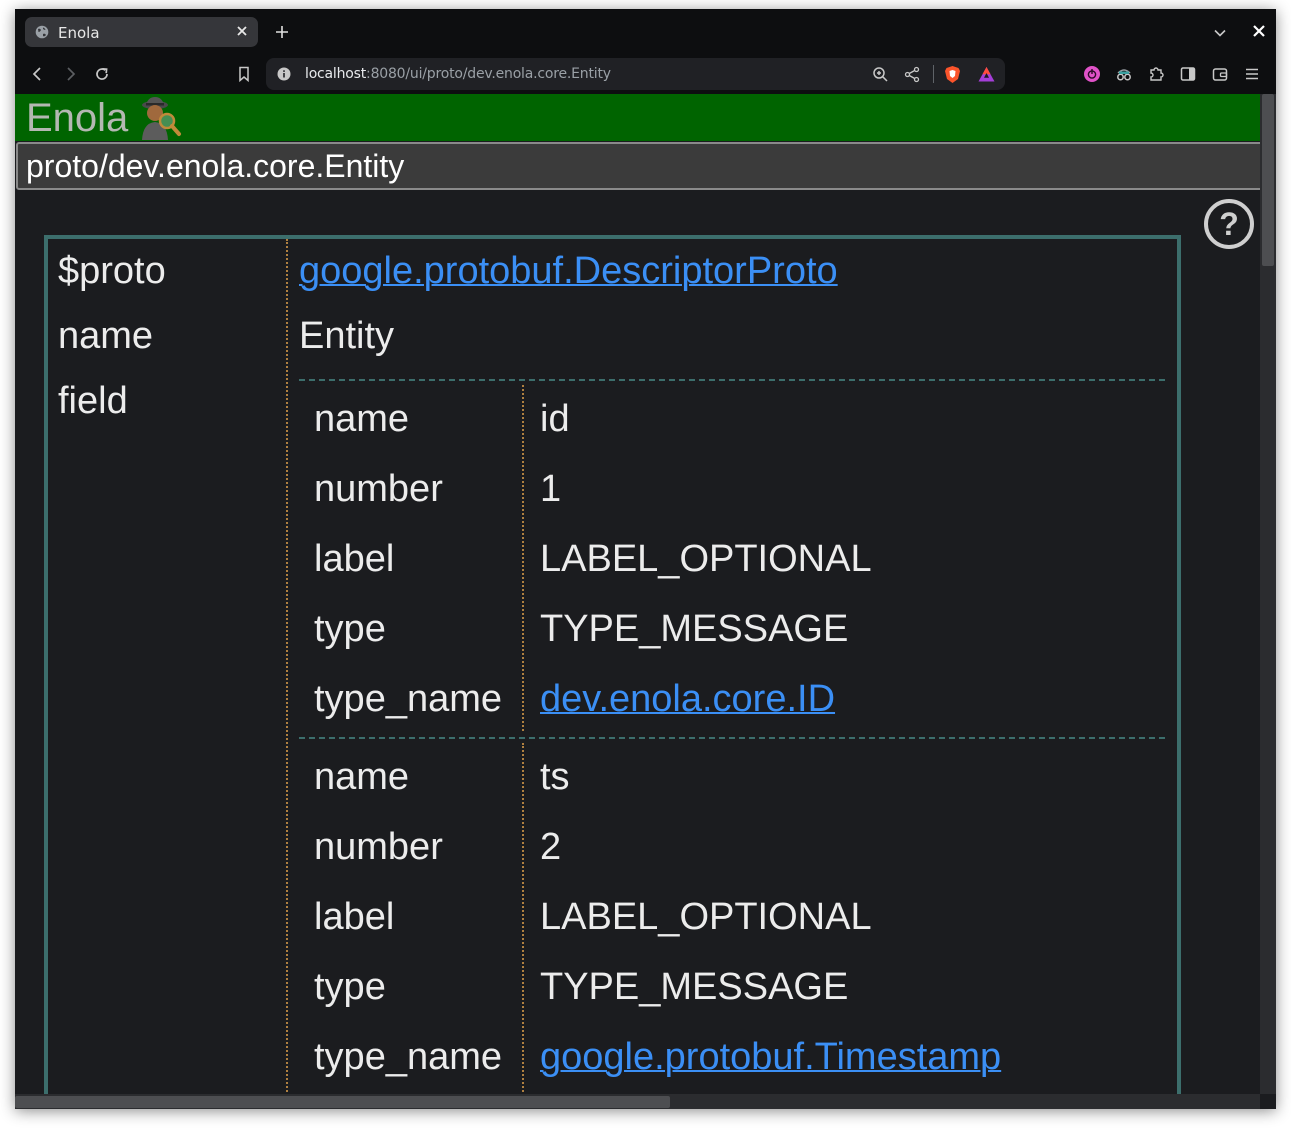 Image resolution: width=1291 pixels, height=1141 pixels. Describe the element at coordinates (1252, 74) in the screenshot. I see `menu-icon` at that location.